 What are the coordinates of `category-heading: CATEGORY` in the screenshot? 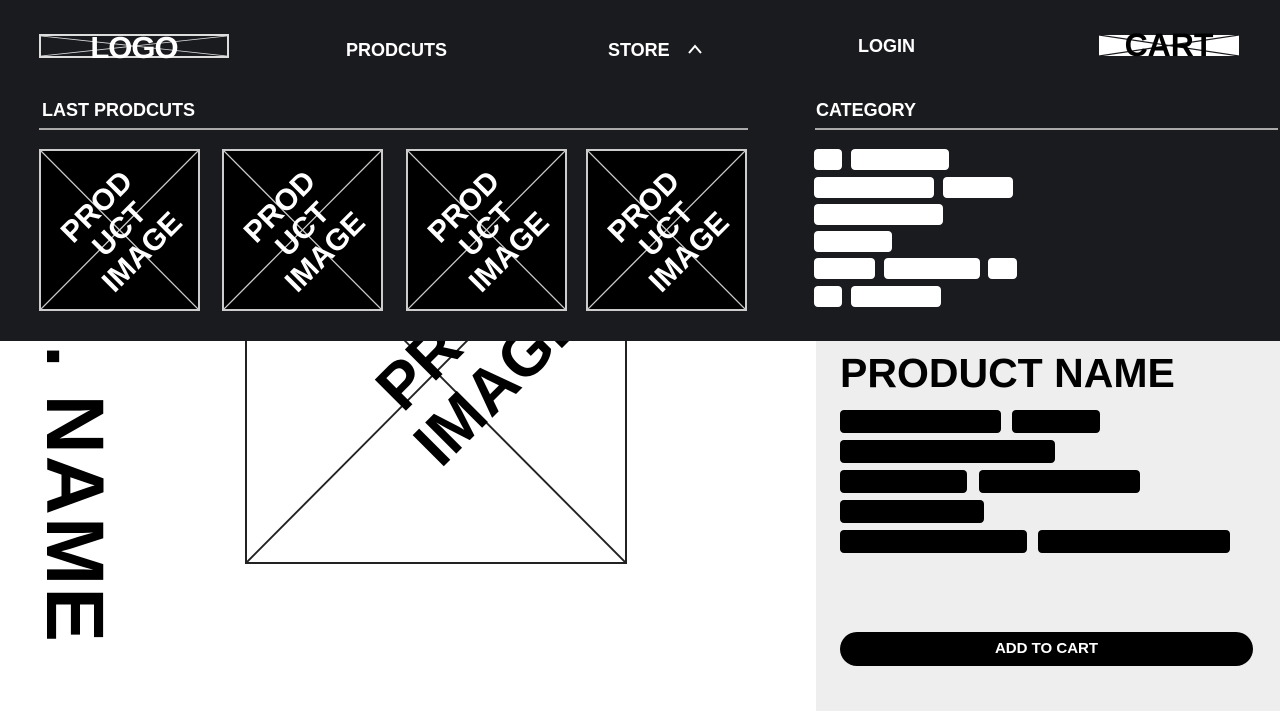 It's located at (866, 110).